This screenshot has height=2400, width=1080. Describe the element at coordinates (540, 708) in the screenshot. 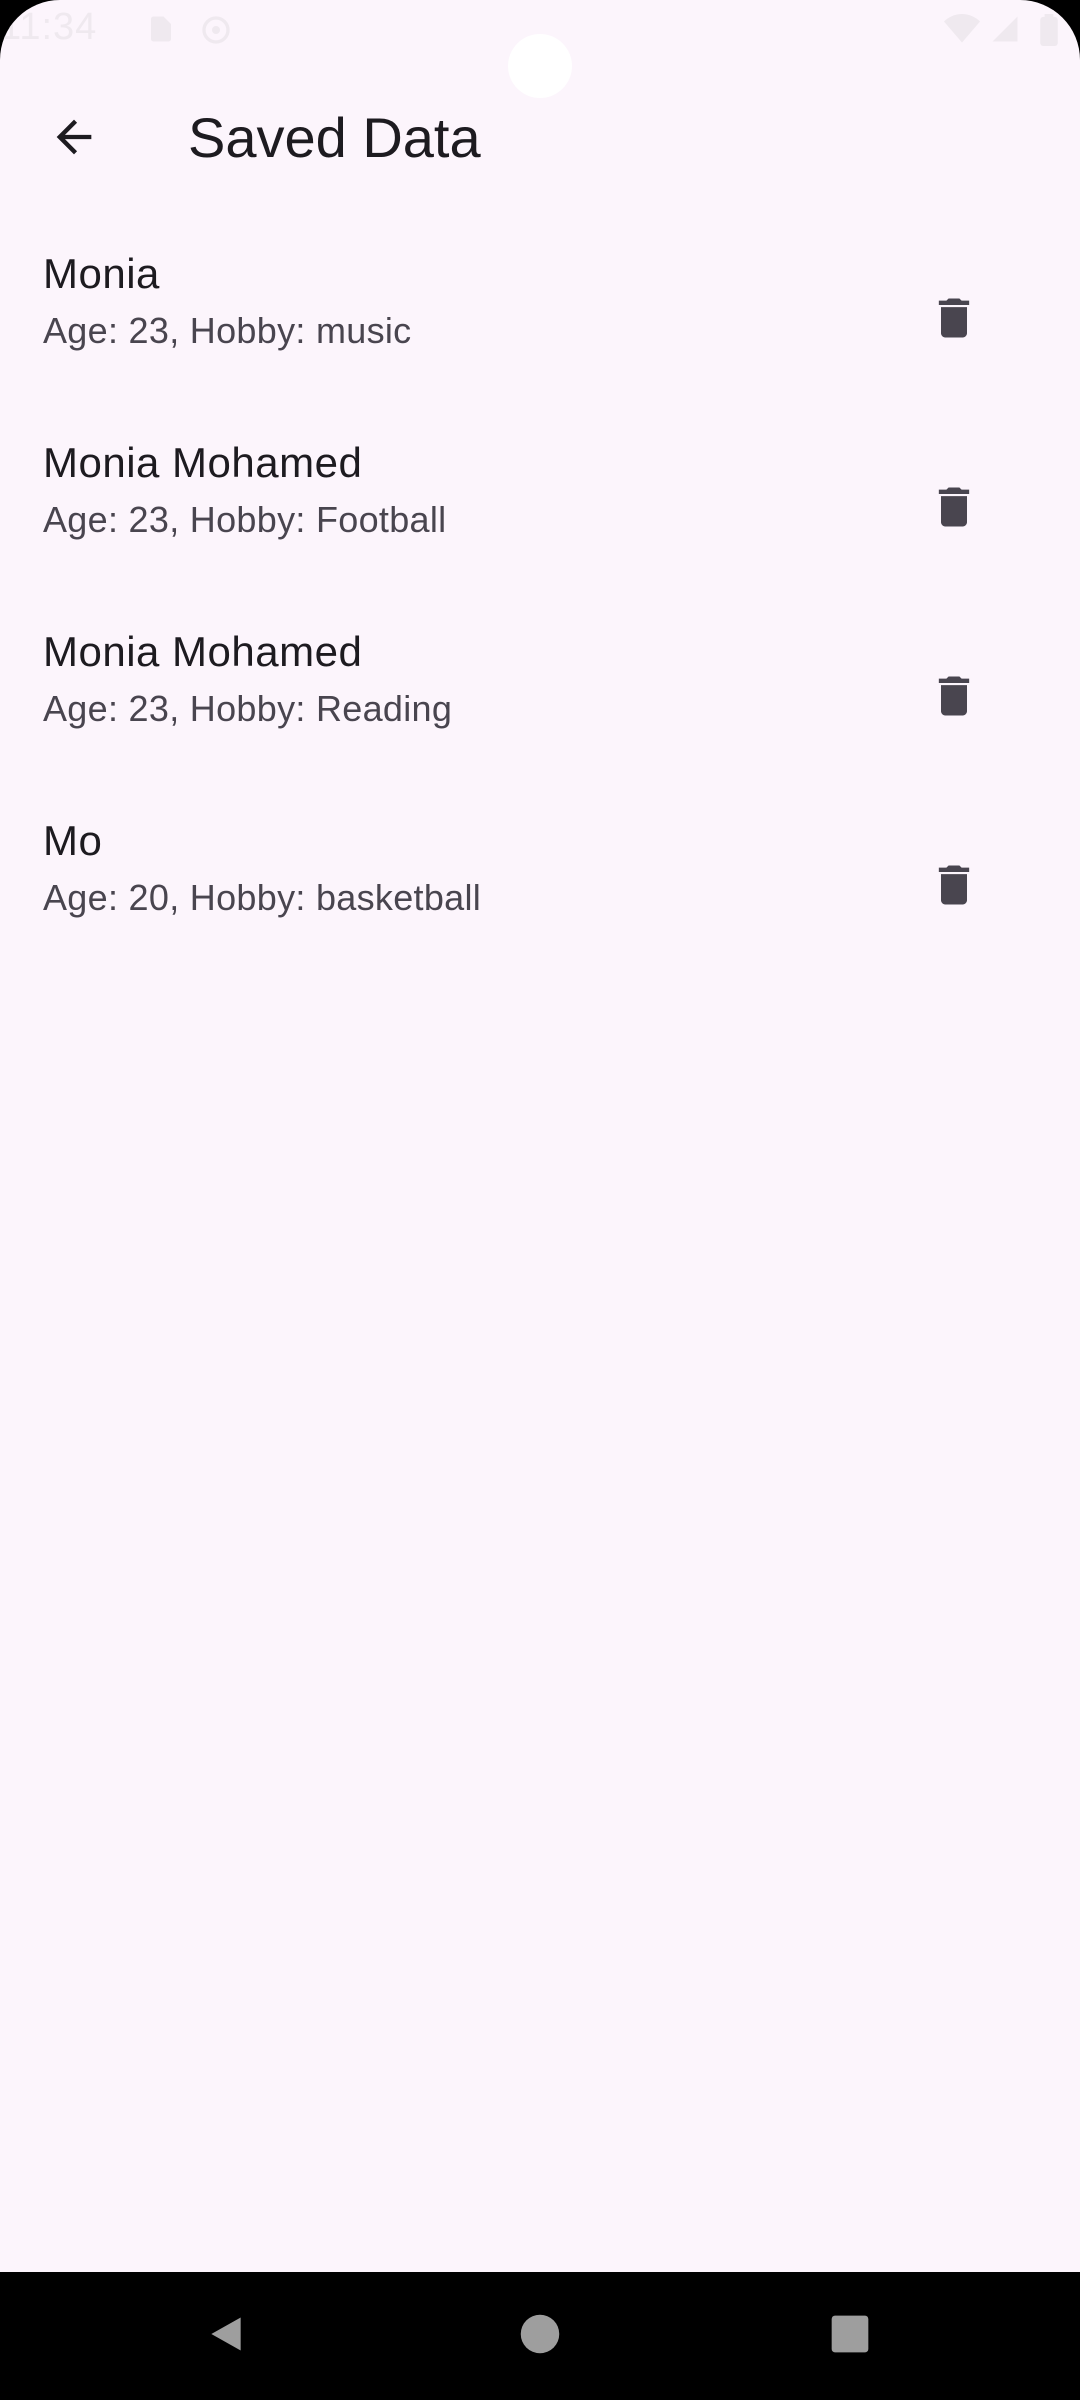

I see `list-item: Monia Mohamed Age: 23, Hobby: Reading` at that location.